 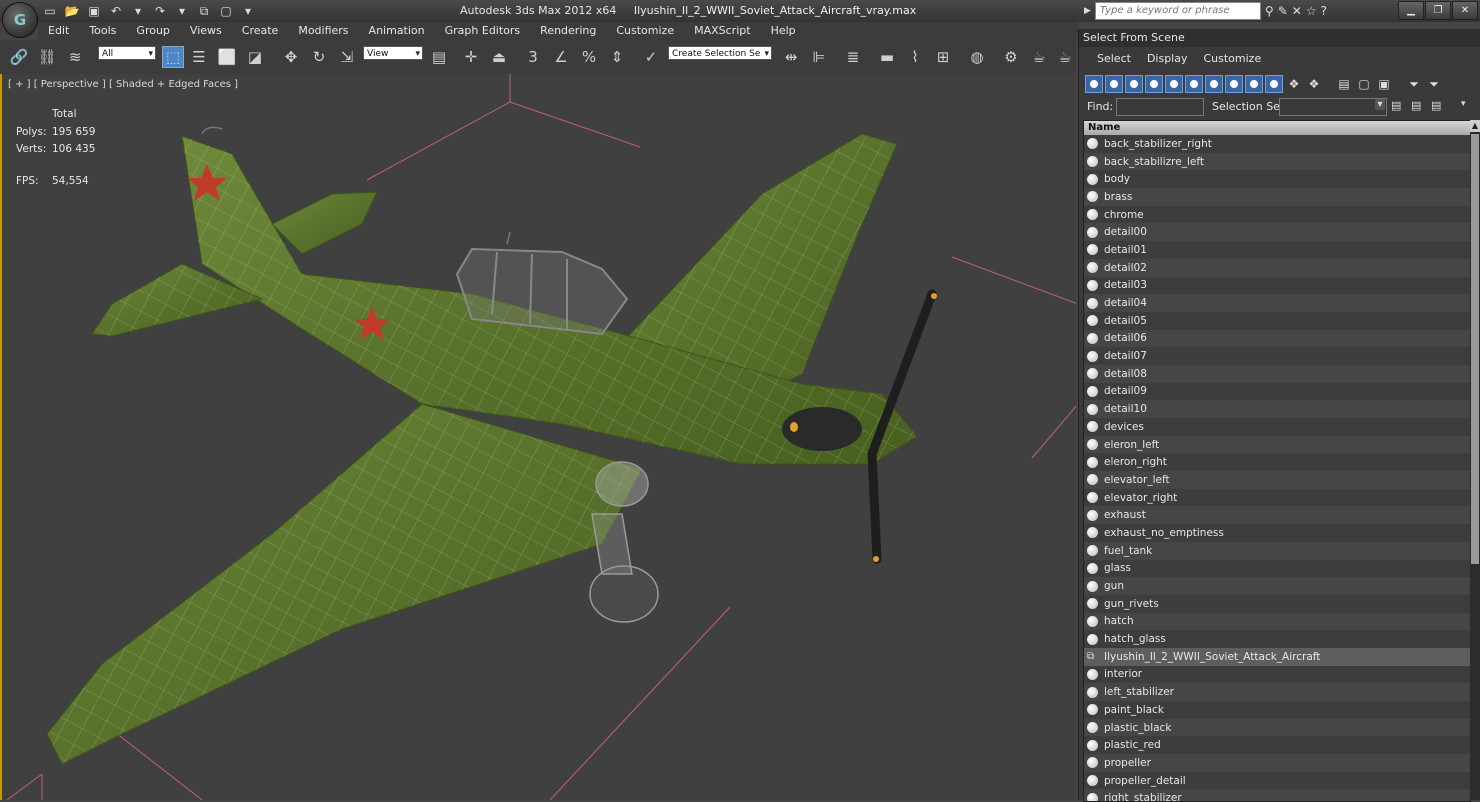 I want to click on spinner-snap-icon: ⇕, so click(x=617, y=57).